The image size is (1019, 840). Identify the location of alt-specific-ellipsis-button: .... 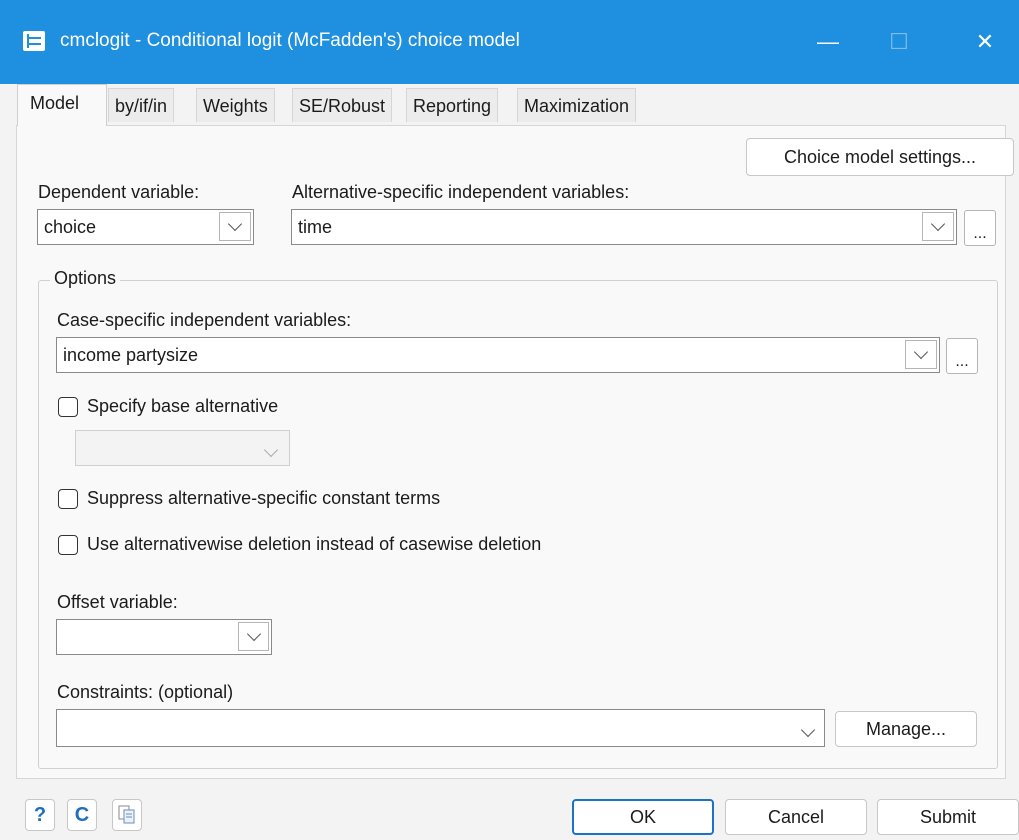
(980, 228).